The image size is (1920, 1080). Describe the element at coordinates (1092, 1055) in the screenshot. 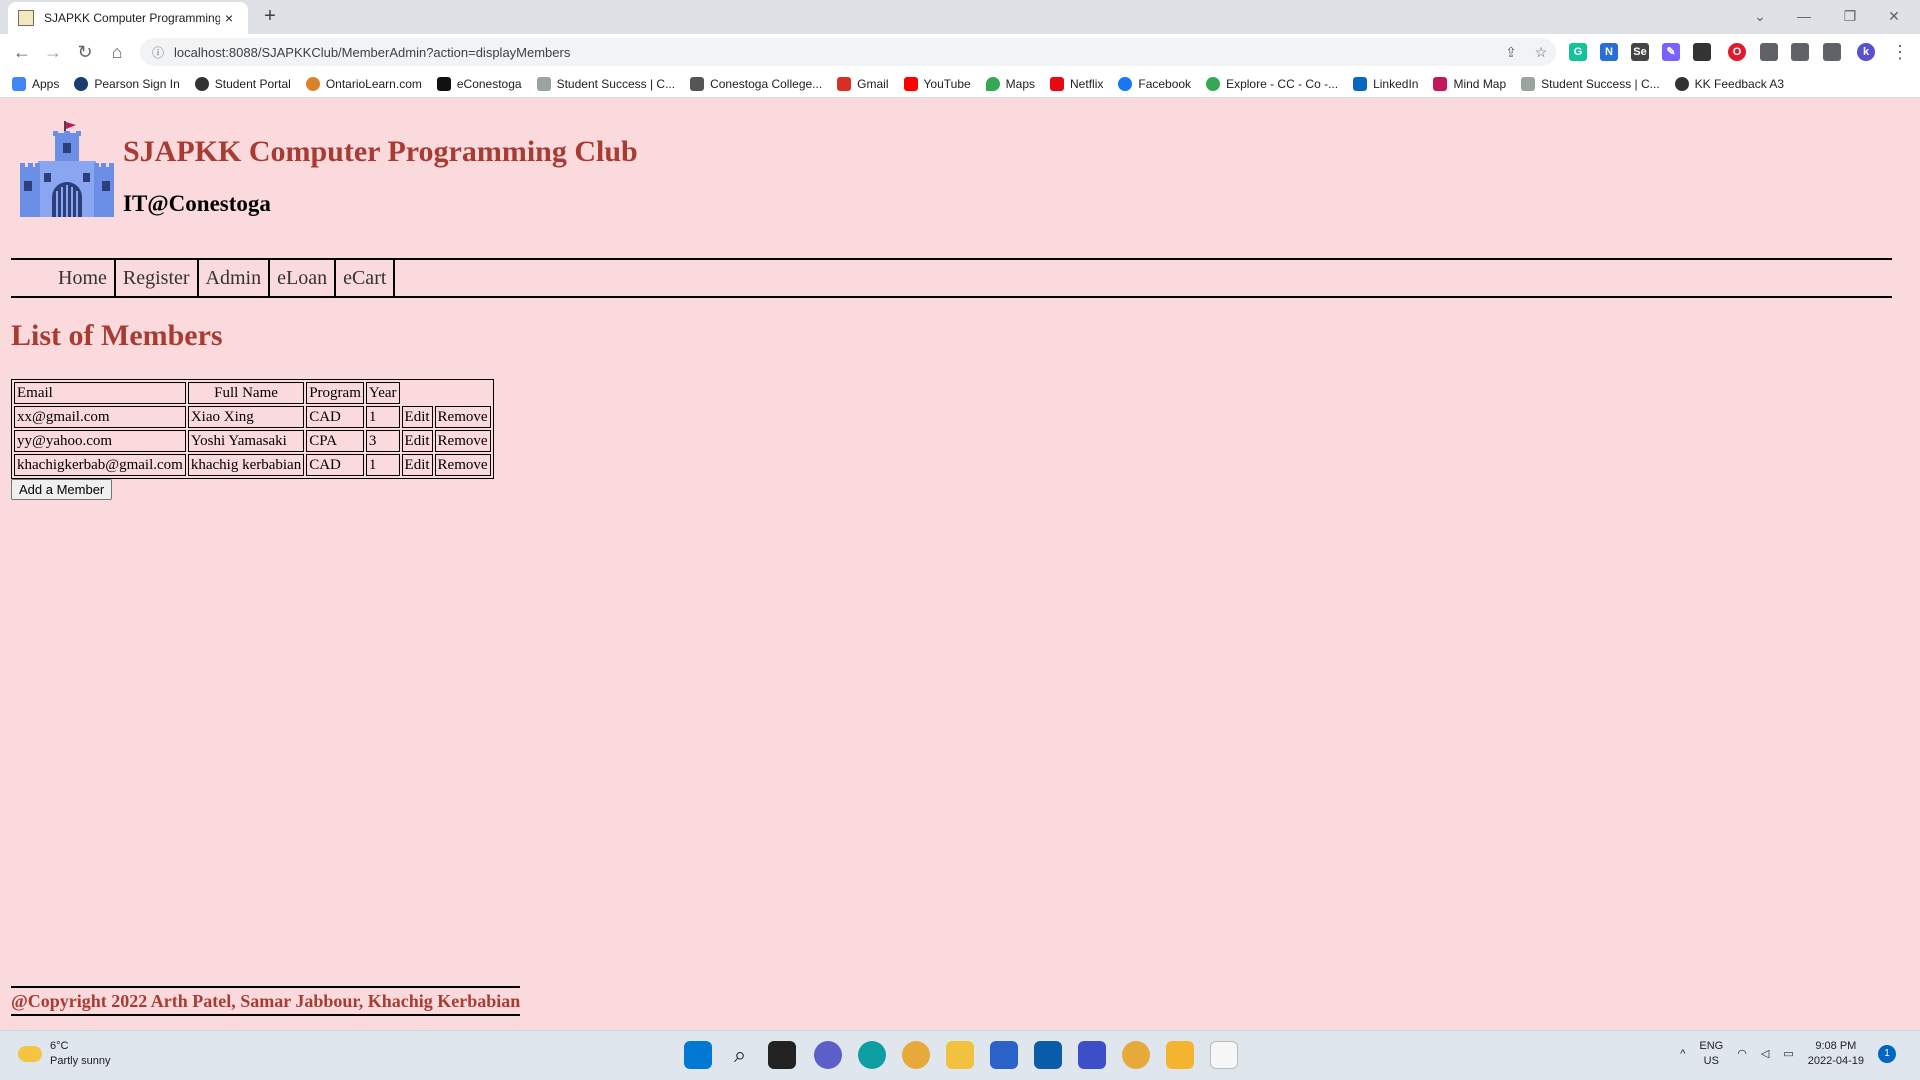

I see `visual-studio-icon` at that location.